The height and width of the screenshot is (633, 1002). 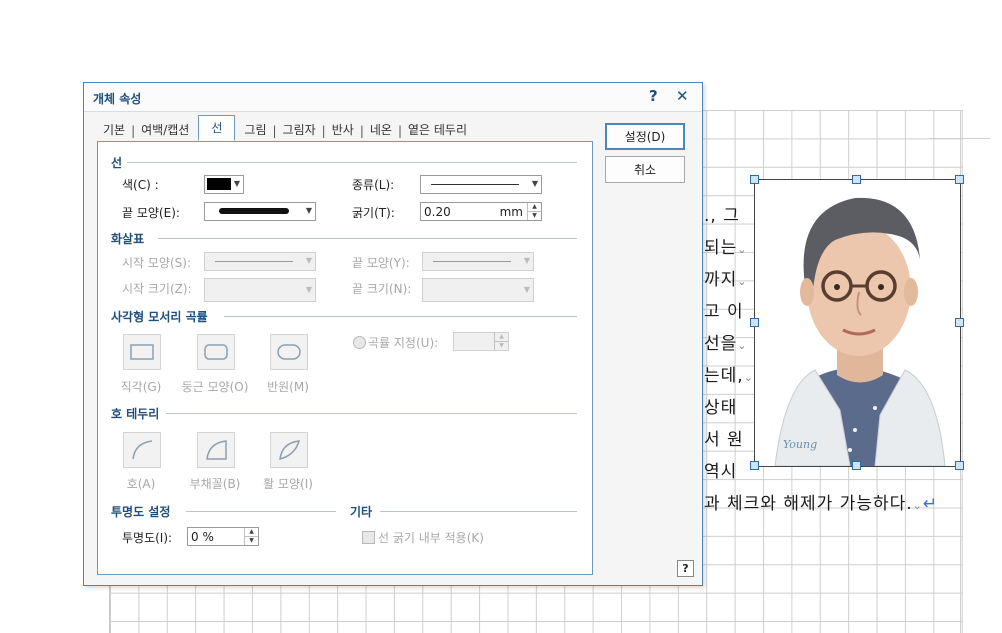 I want to click on chord-option, so click(x=289, y=450).